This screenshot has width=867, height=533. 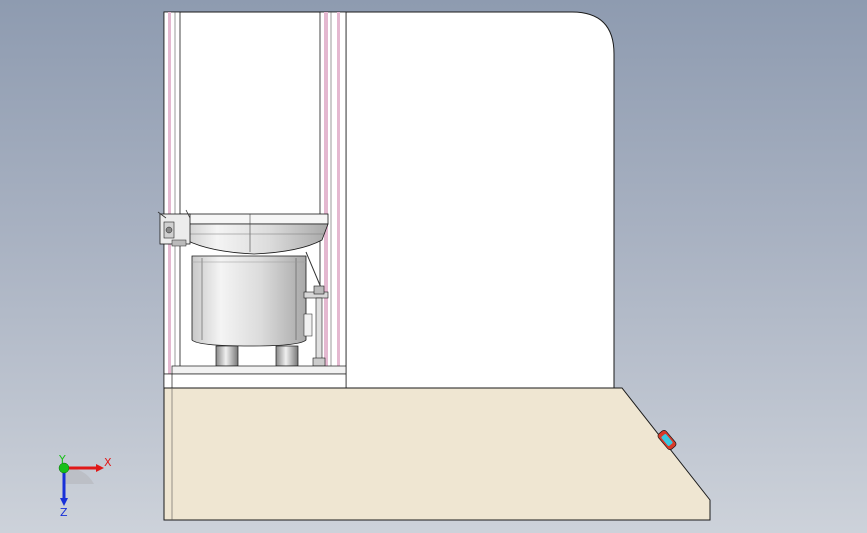 I want to click on bowl-base-block, so click(x=255, y=381).